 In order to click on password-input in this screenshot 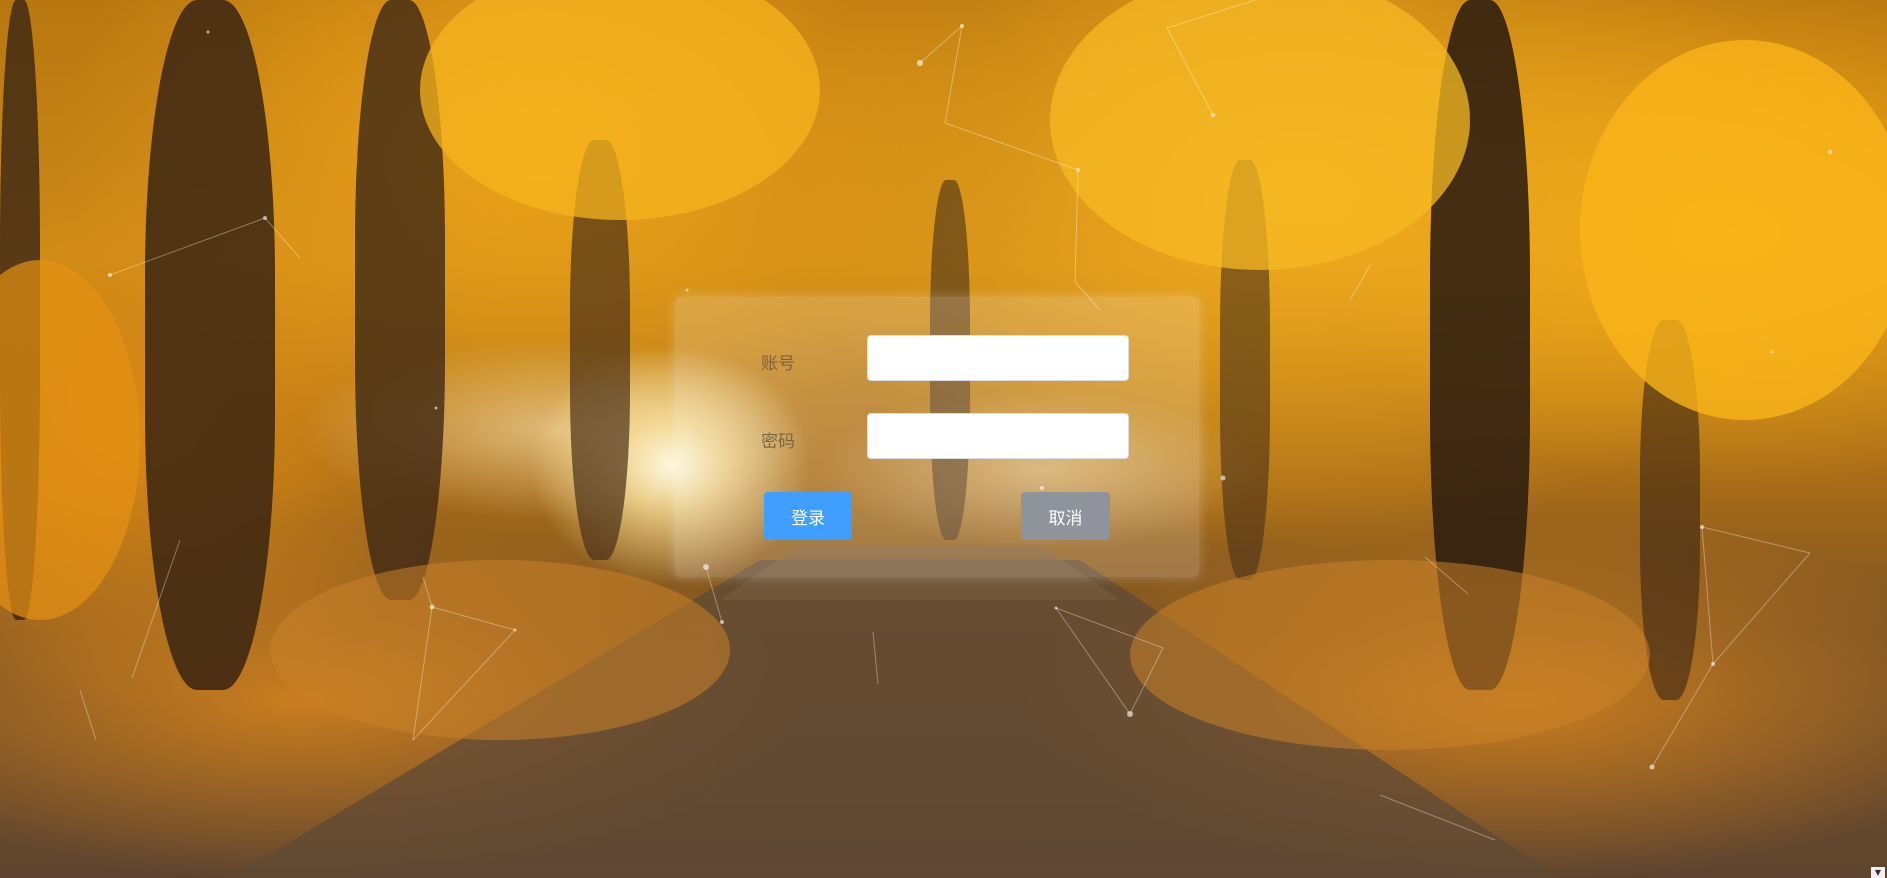, I will do `click(998, 436)`.